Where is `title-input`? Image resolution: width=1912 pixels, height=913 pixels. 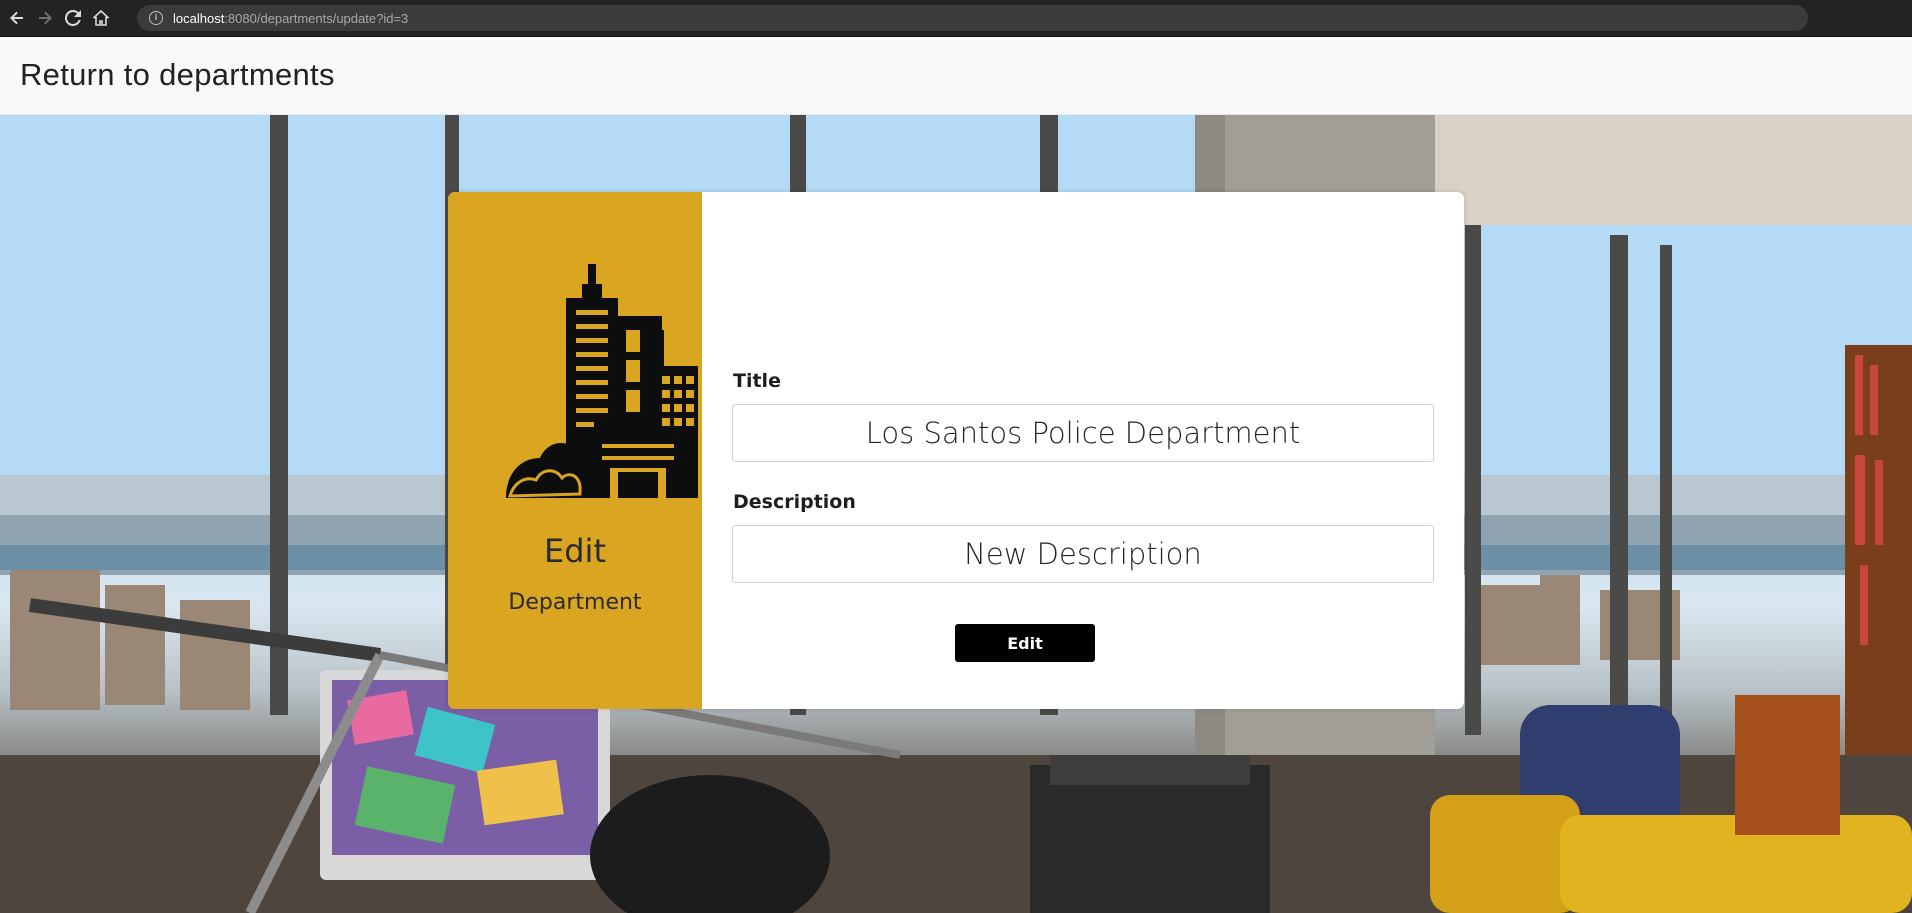
title-input is located at coordinates (1083, 433).